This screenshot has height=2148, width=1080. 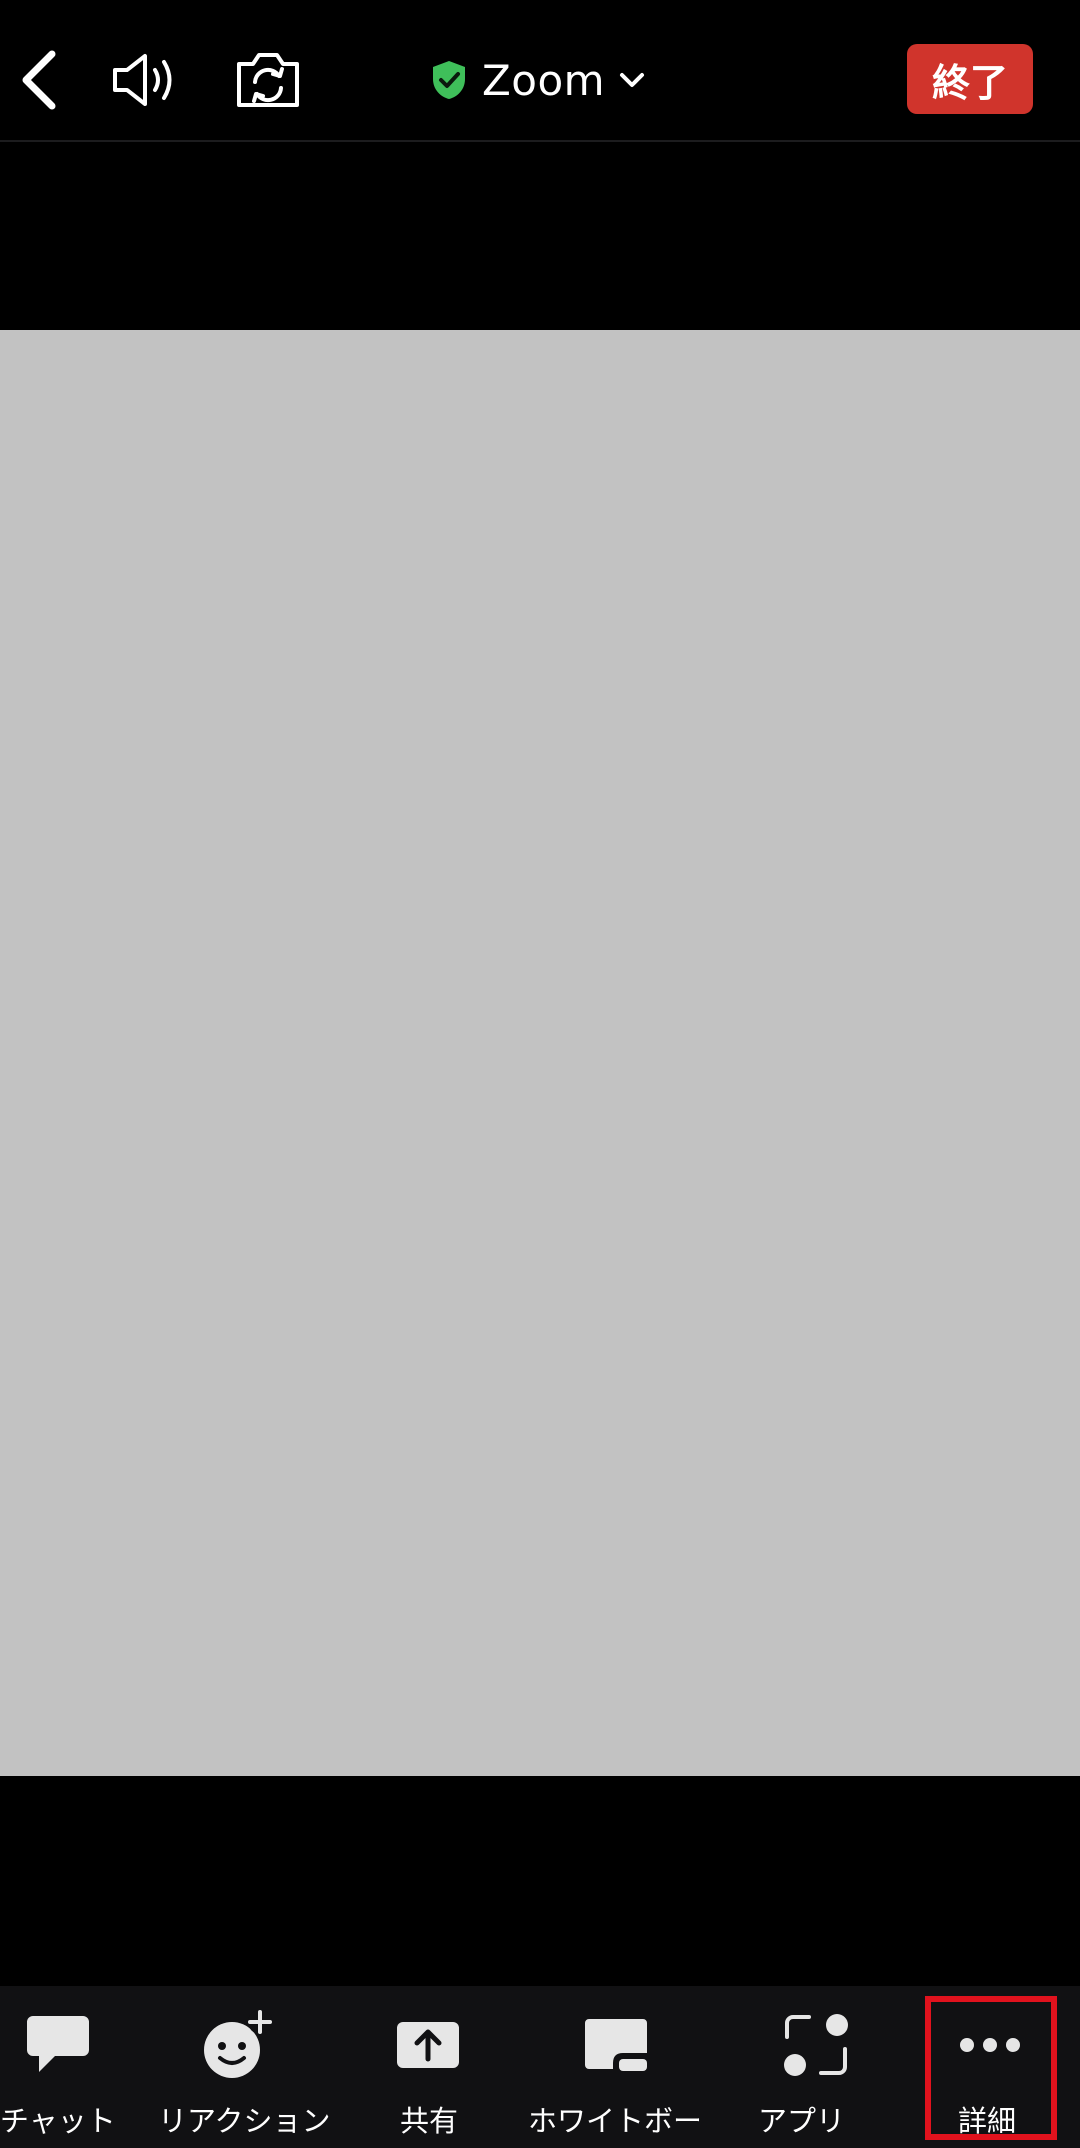 I want to click on whiteboard-button: ホワイトボー, so click(x=616, y=2067).